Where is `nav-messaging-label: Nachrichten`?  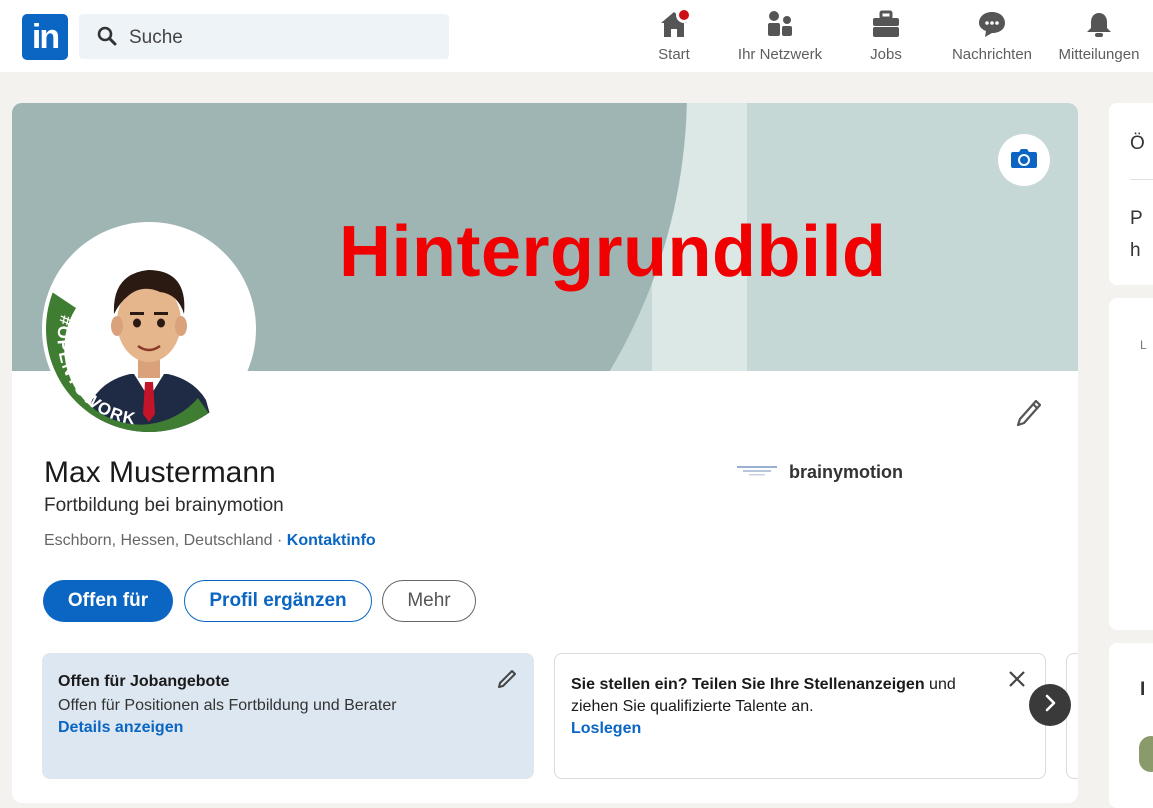
nav-messaging-label: Nachrichten is located at coordinates (992, 54).